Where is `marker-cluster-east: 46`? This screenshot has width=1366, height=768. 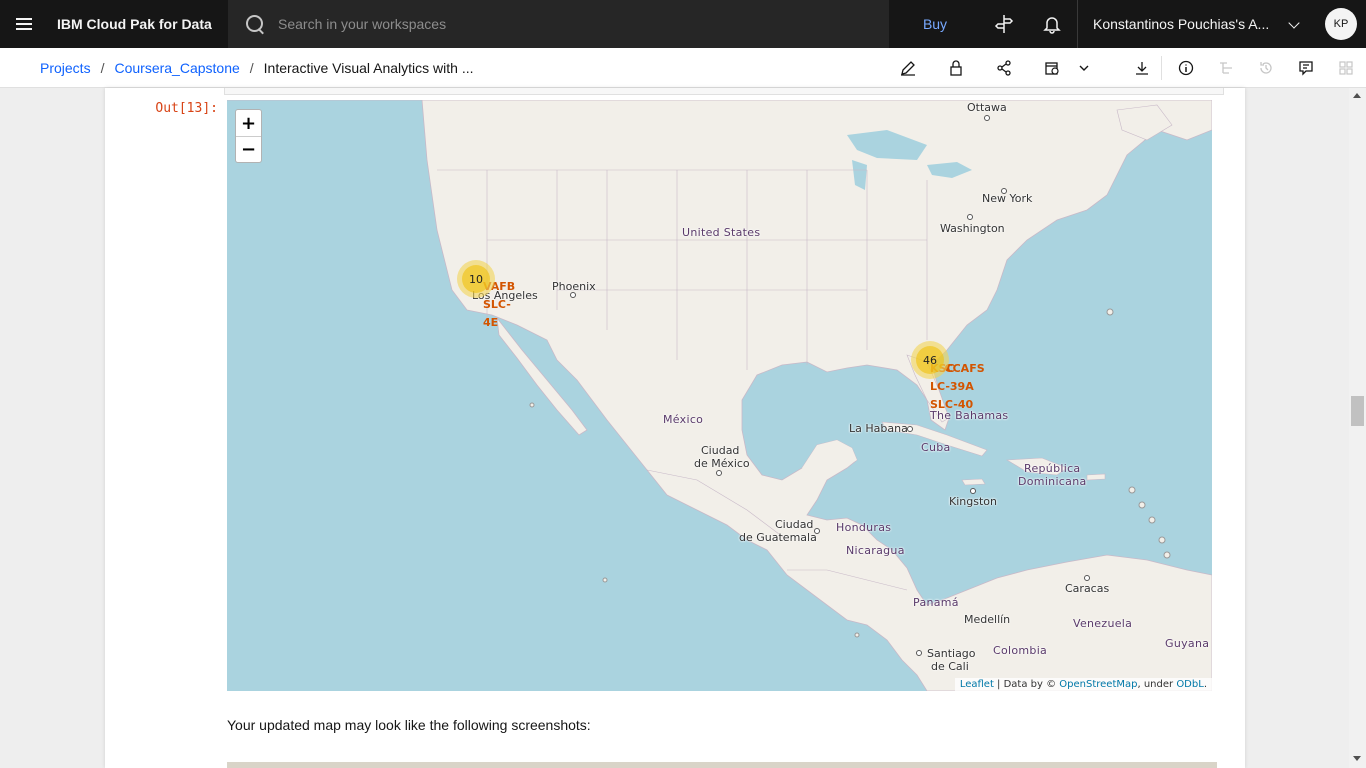
marker-cluster-east: 46 is located at coordinates (930, 360).